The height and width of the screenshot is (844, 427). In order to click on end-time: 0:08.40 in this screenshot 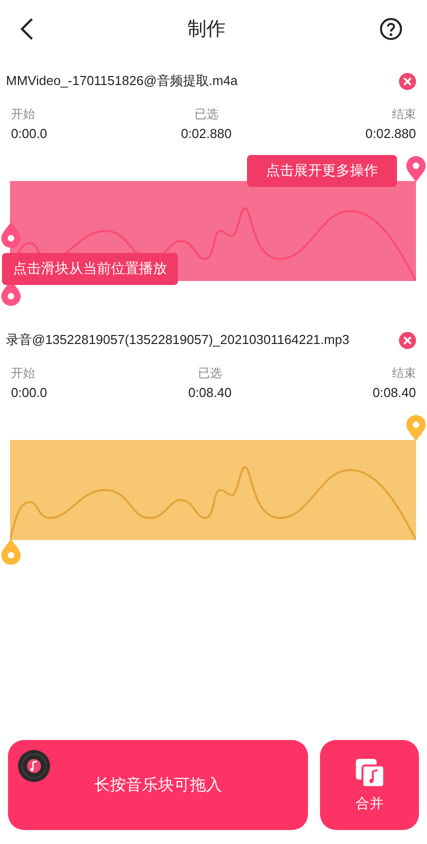, I will do `click(394, 392)`.